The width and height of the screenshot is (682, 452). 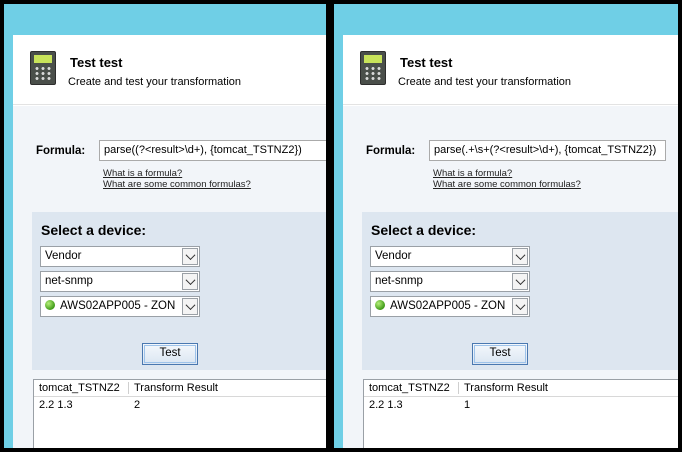 What do you see at coordinates (212, 150) in the screenshot?
I see `formula-input: parse((?<result>\d+), {tomcat_TSTNZ2})` at bounding box center [212, 150].